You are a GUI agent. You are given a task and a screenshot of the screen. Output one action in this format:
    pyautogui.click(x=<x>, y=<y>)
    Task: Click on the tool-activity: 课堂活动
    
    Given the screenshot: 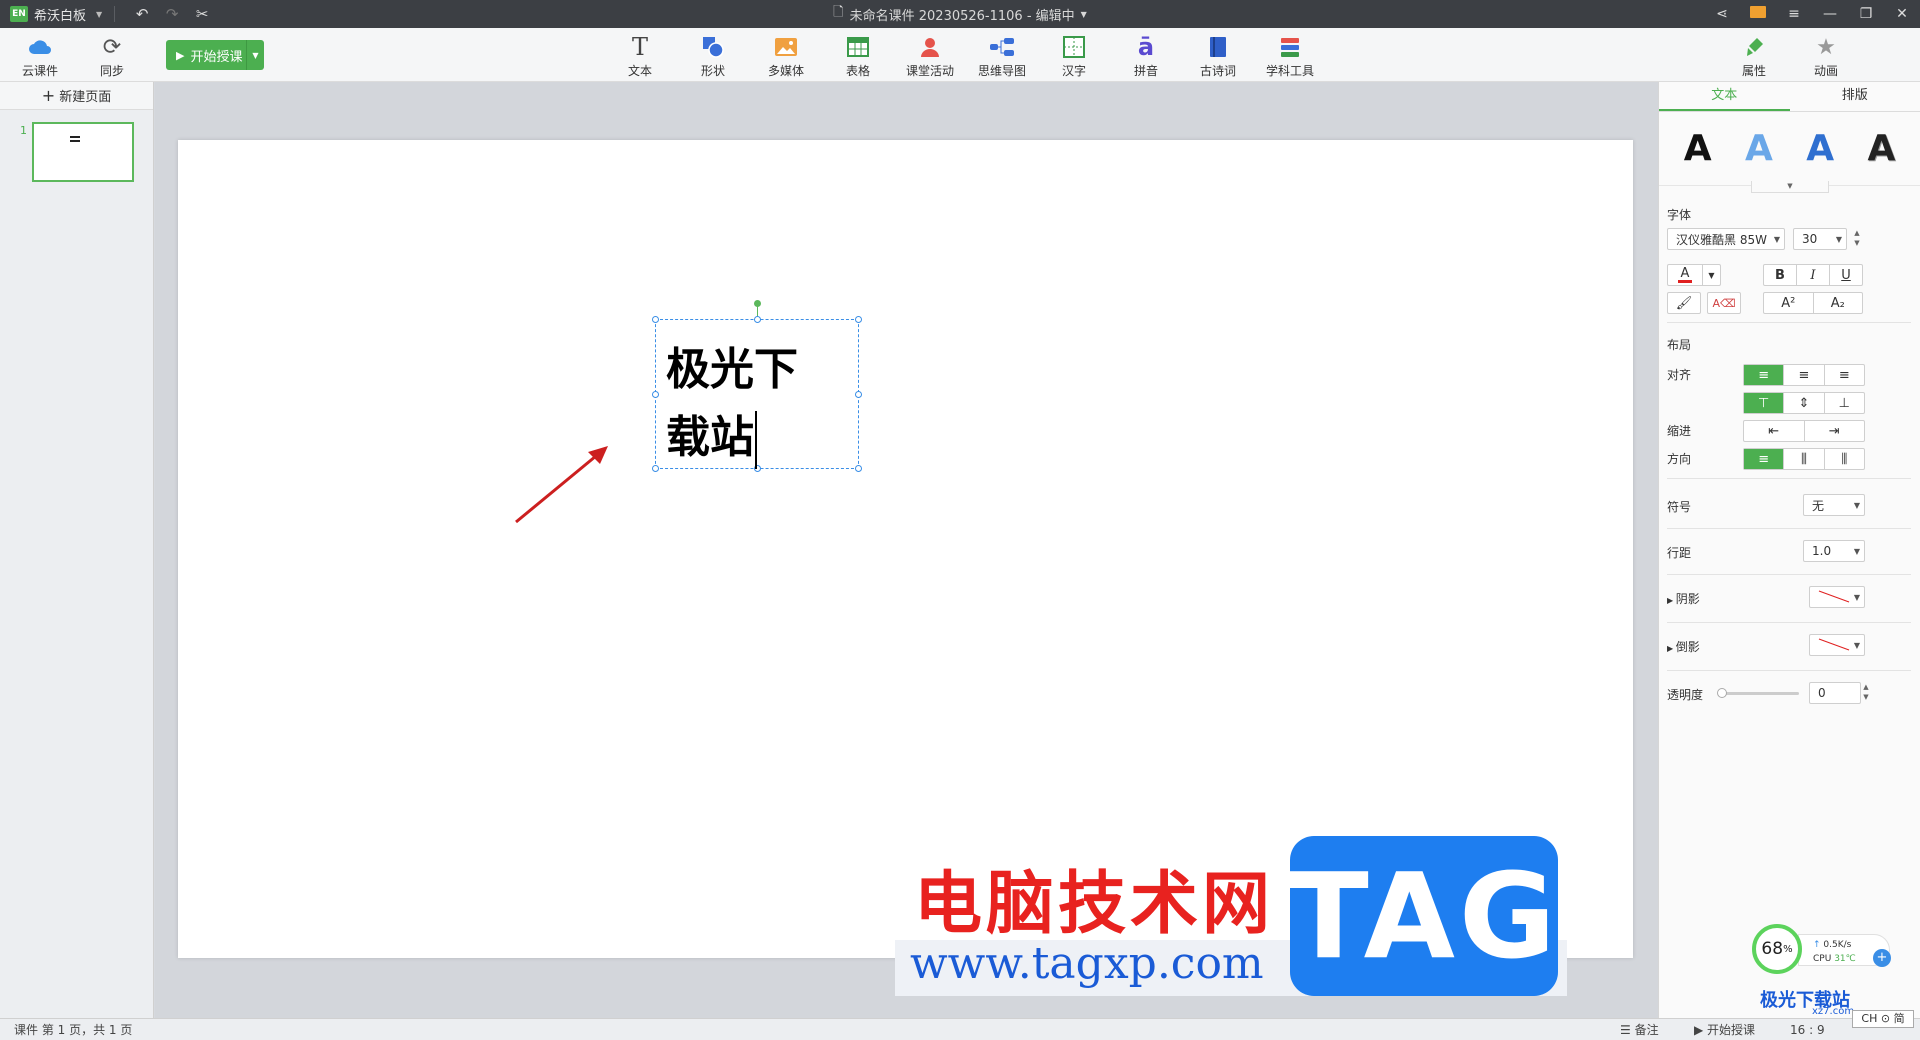 What is the action you would take?
    pyautogui.click(x=930, y=56)
    